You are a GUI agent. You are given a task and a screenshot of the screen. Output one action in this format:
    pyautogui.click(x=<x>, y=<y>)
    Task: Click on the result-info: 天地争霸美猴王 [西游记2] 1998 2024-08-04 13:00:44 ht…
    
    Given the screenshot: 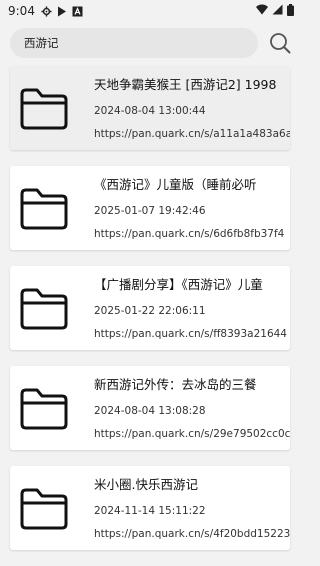 What is the action you would take?
    pyautogui.click(x=192, y=108)
    